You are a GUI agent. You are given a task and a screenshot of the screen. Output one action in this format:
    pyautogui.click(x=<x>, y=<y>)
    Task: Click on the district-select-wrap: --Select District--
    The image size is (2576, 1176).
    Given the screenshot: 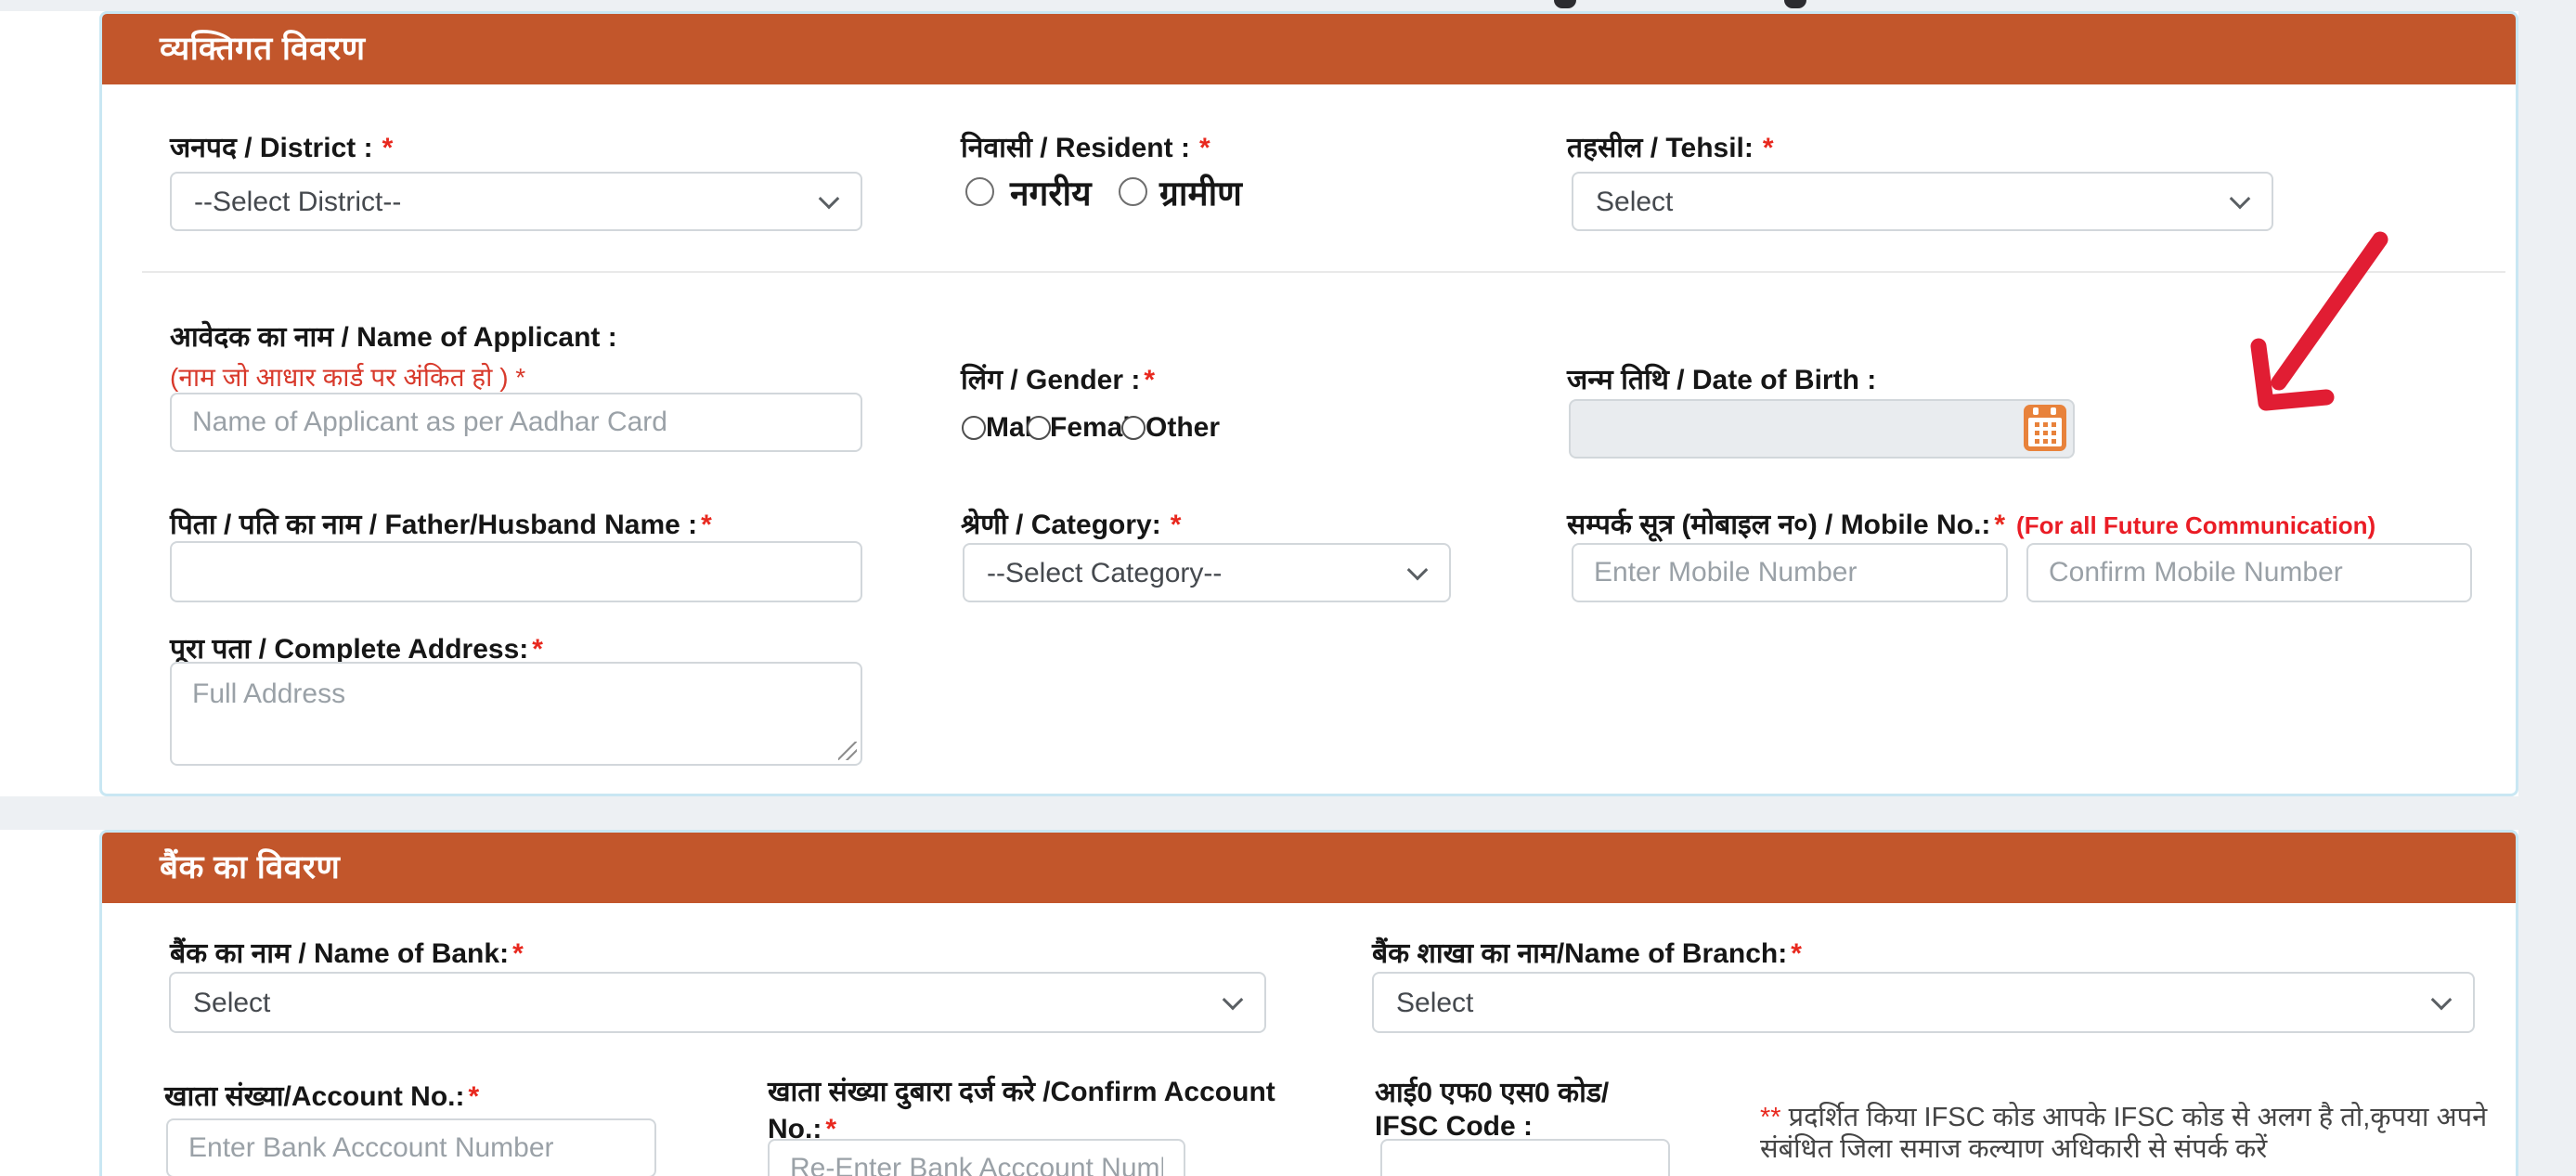 What is the action you would take?
    pyautogui.click(x=516, y=201)
    